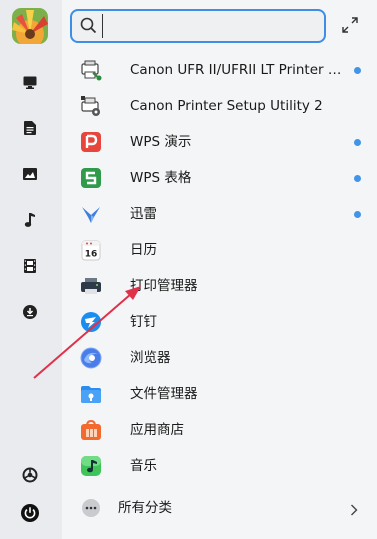 The width and height of the screenshot is (377, 539). I want to click on app-item-music: 音乐, so click(219, 466).